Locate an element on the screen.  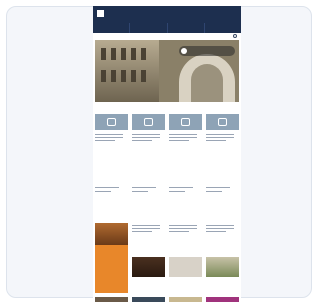
quick-links is located at coordinates (167, 191).